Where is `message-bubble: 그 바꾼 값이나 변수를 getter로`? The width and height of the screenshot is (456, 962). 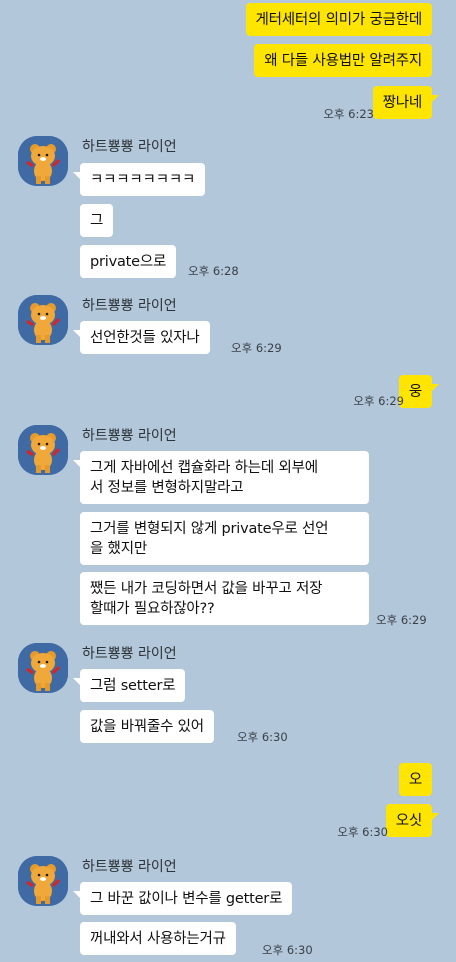 message-bubble: 그 바꾼 값이나 변수를 getter로 is located at coordinates (182, 898).